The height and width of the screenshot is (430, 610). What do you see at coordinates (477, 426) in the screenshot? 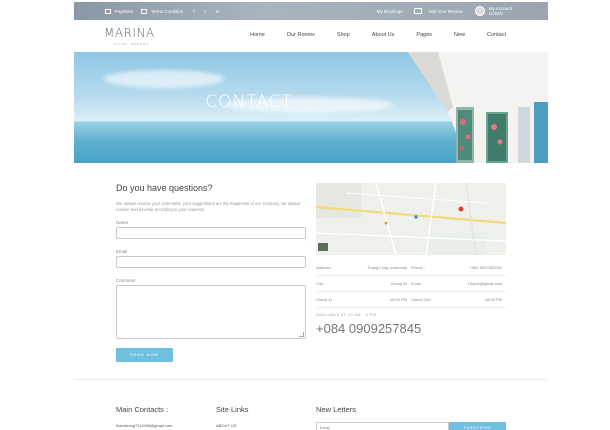
I see `subscribe-button: SUBSCRIBE` at bounding box center [477, 426].